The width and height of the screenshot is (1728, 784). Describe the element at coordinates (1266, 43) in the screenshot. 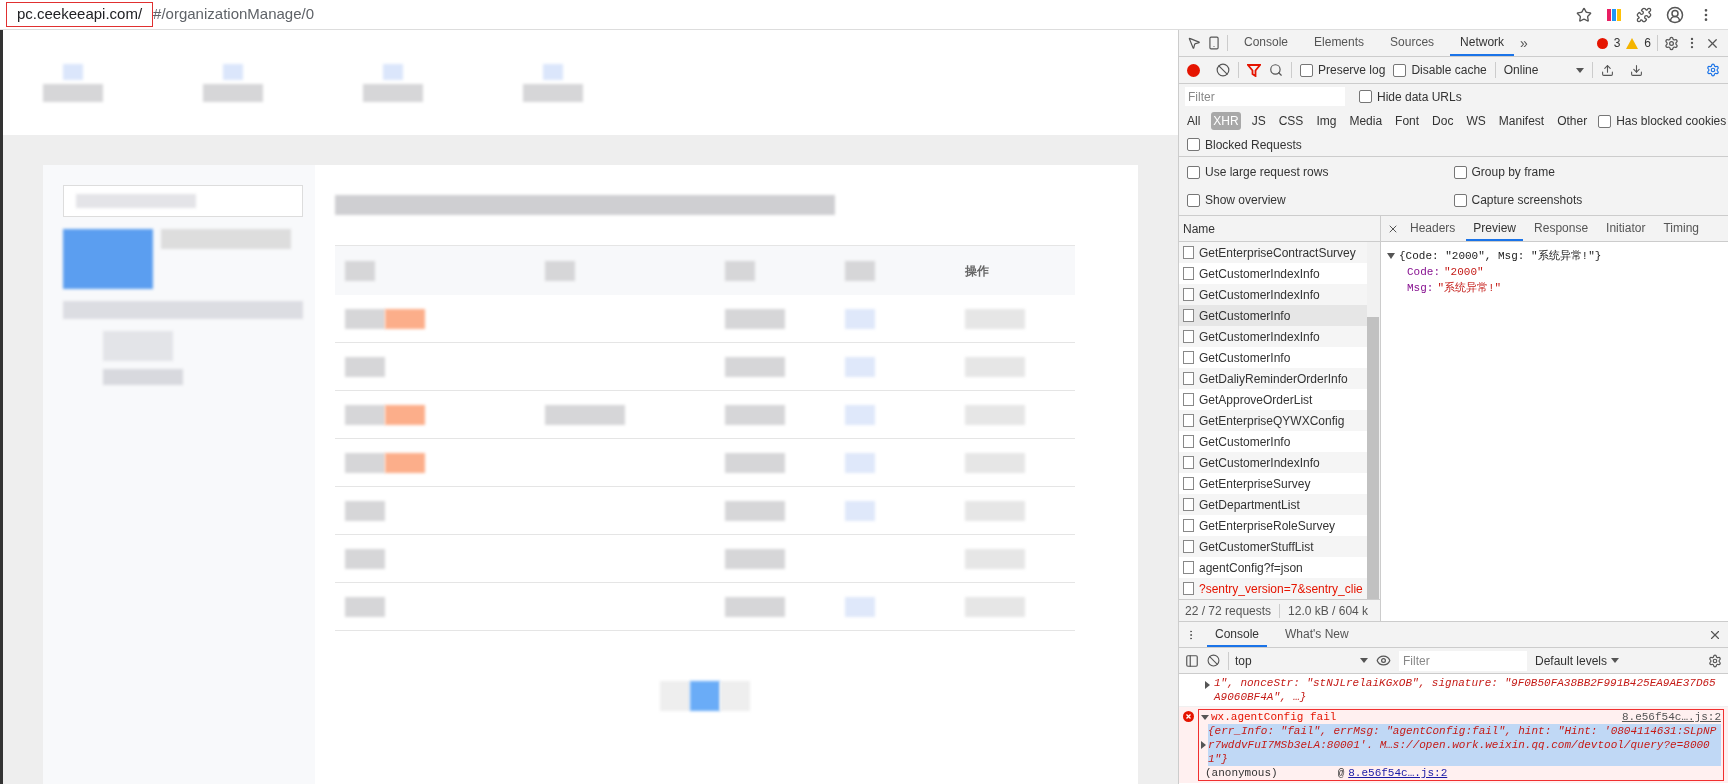

I see `devtools-tab: Console` at that location.